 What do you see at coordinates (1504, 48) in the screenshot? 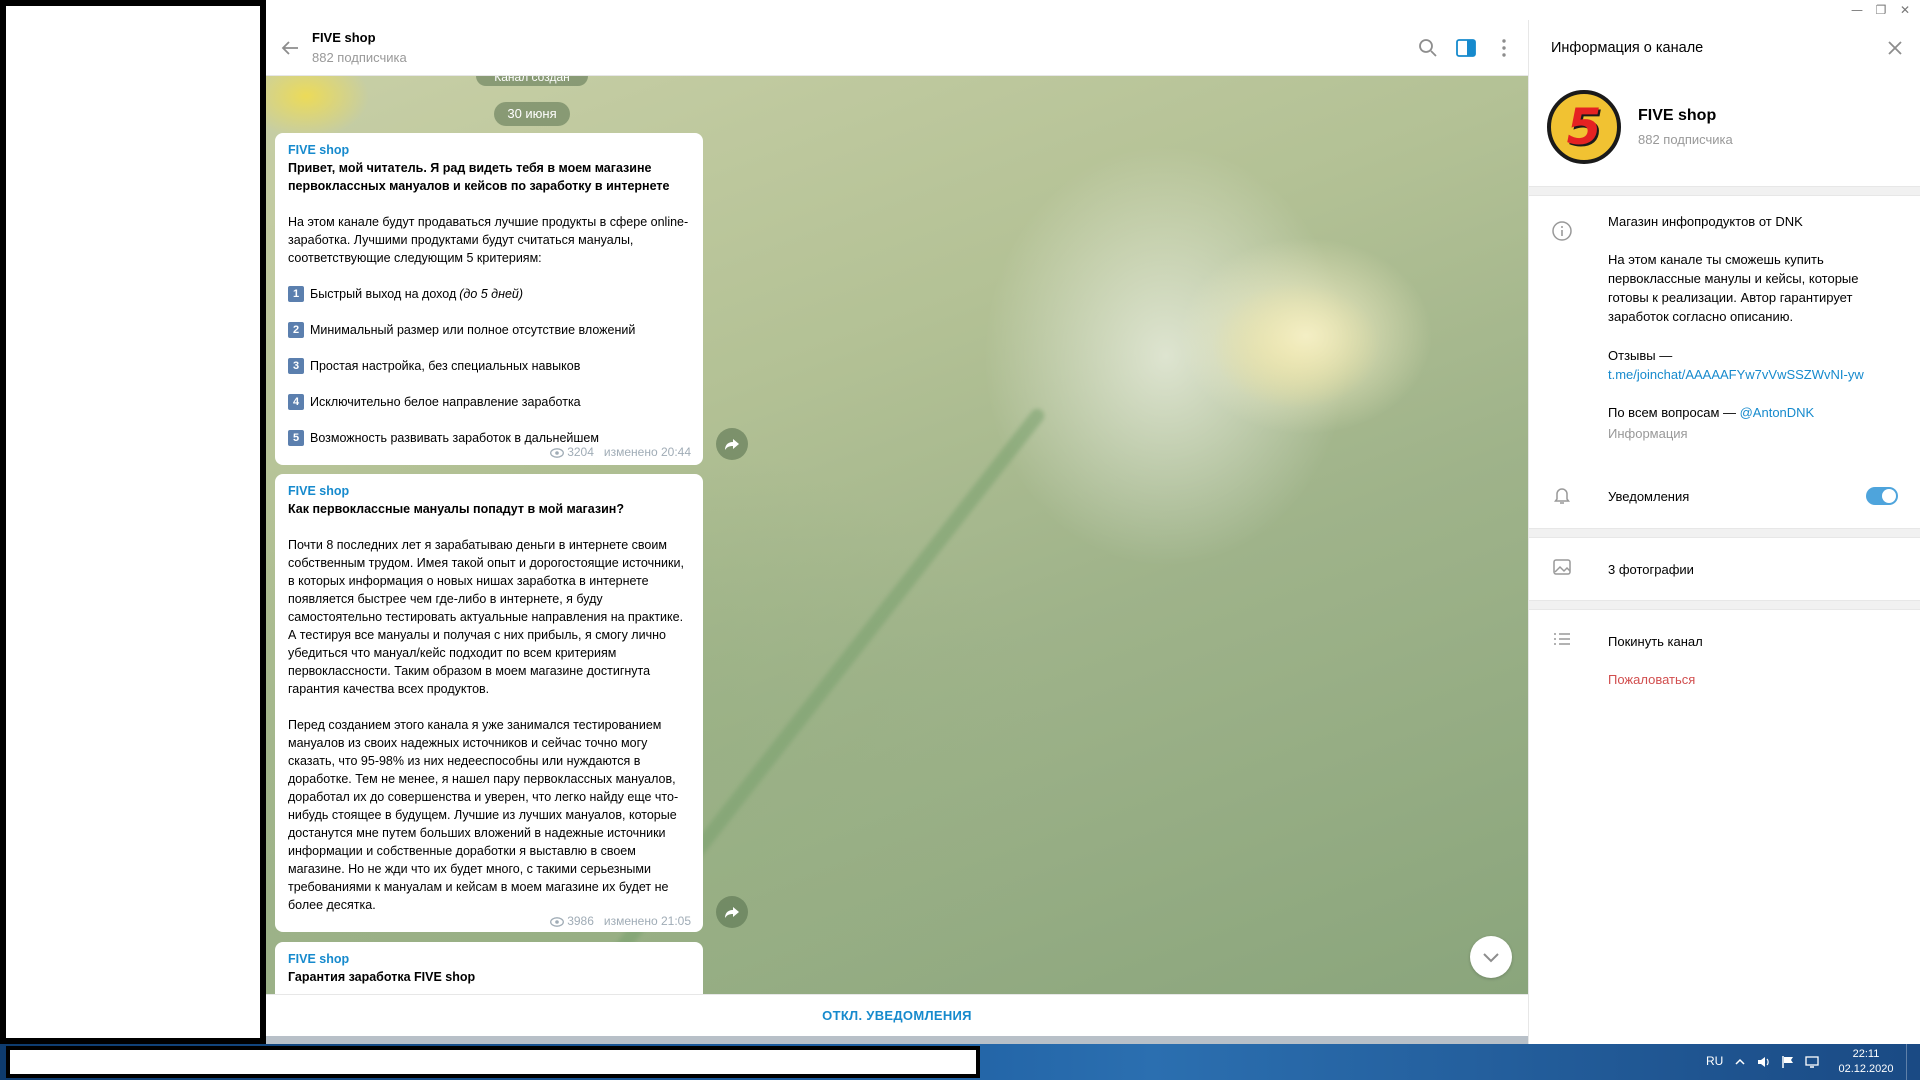
I see `more-menu-icon` at bounding box center [1504, 48].